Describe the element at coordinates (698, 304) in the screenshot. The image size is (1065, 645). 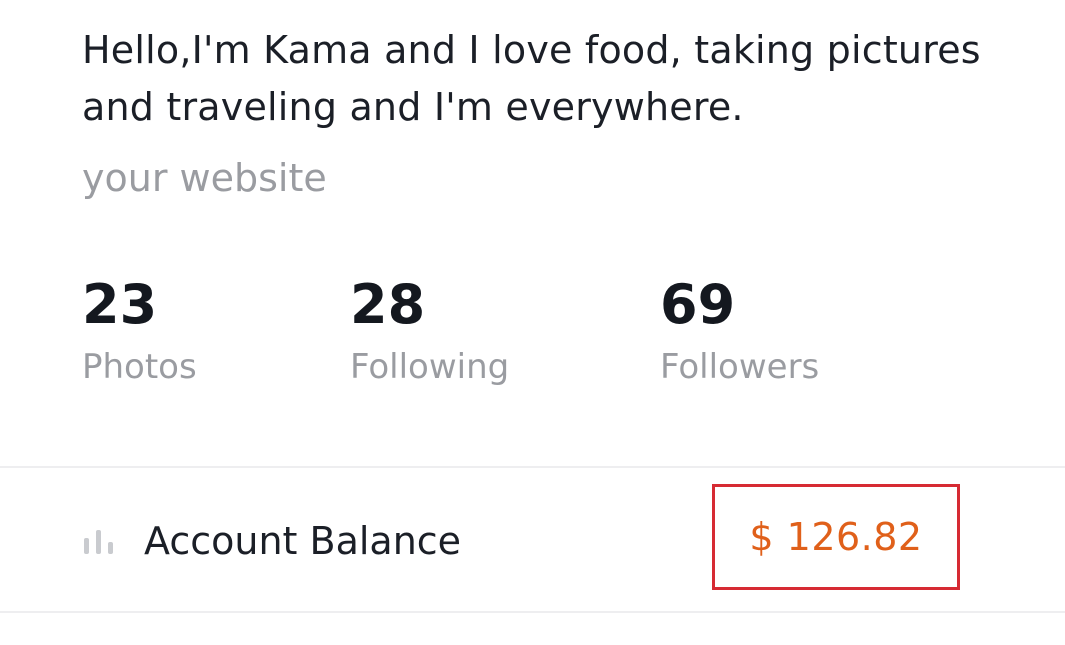
I see `stat-followers-value: 69` at that location.